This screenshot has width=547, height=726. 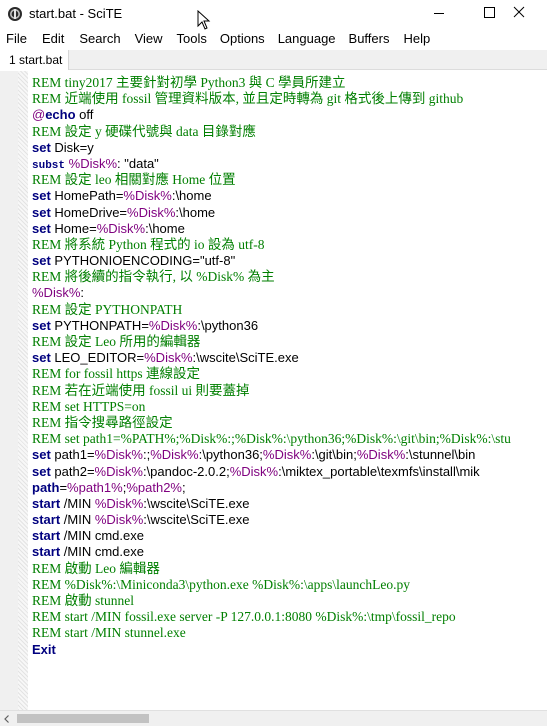 I want to click on menu-search: Search, so click(x=99, y=39).